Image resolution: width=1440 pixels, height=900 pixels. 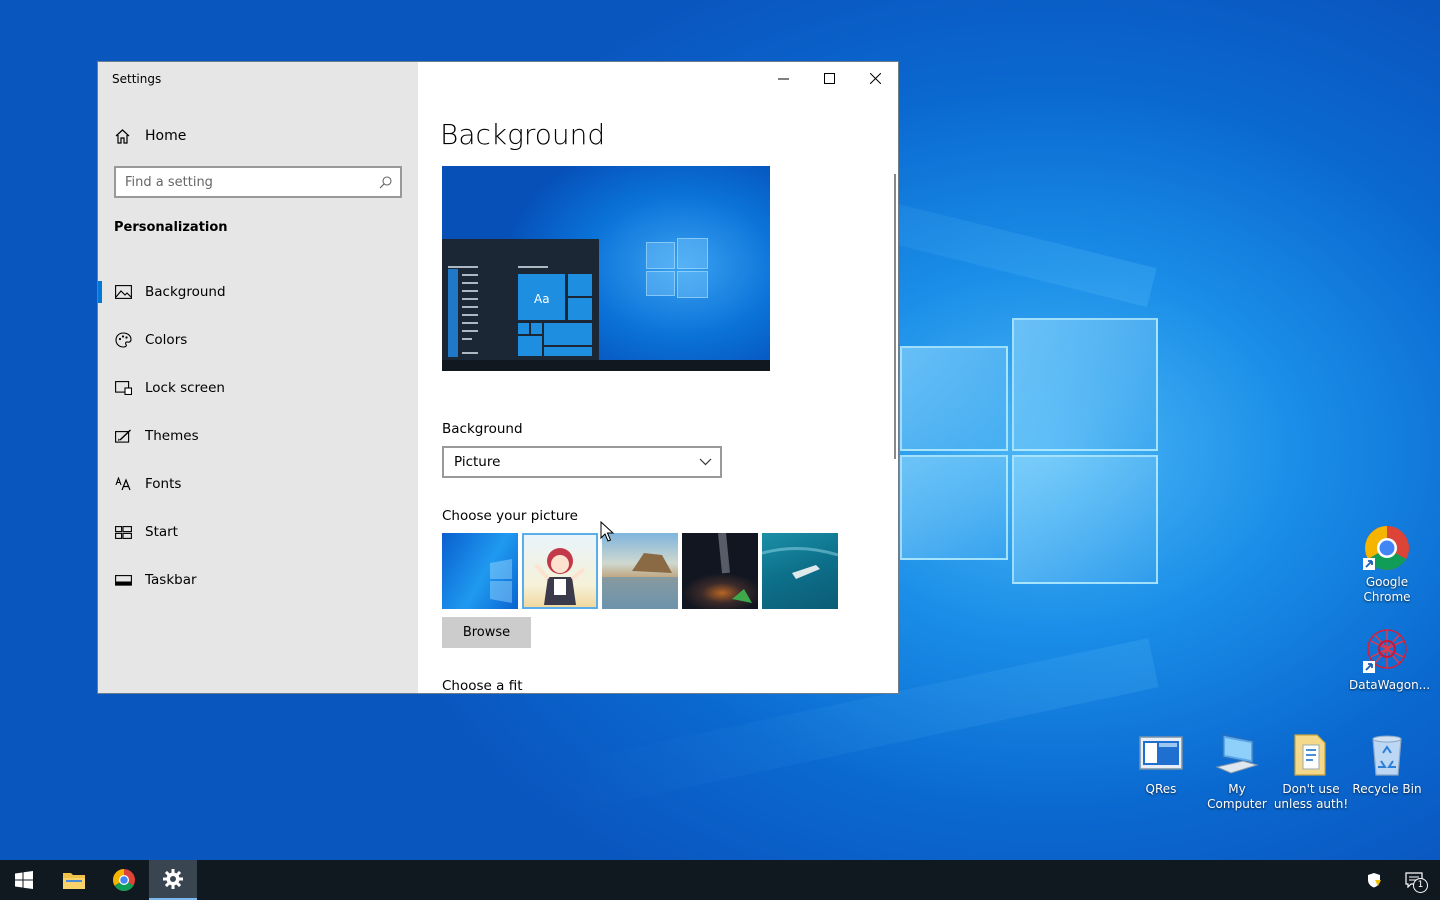 What do you see at coordinates (1387, 789) in the screenshot?
I see `desktop-icon-label: Recycle Bin` at bounding box center [1387, 789].